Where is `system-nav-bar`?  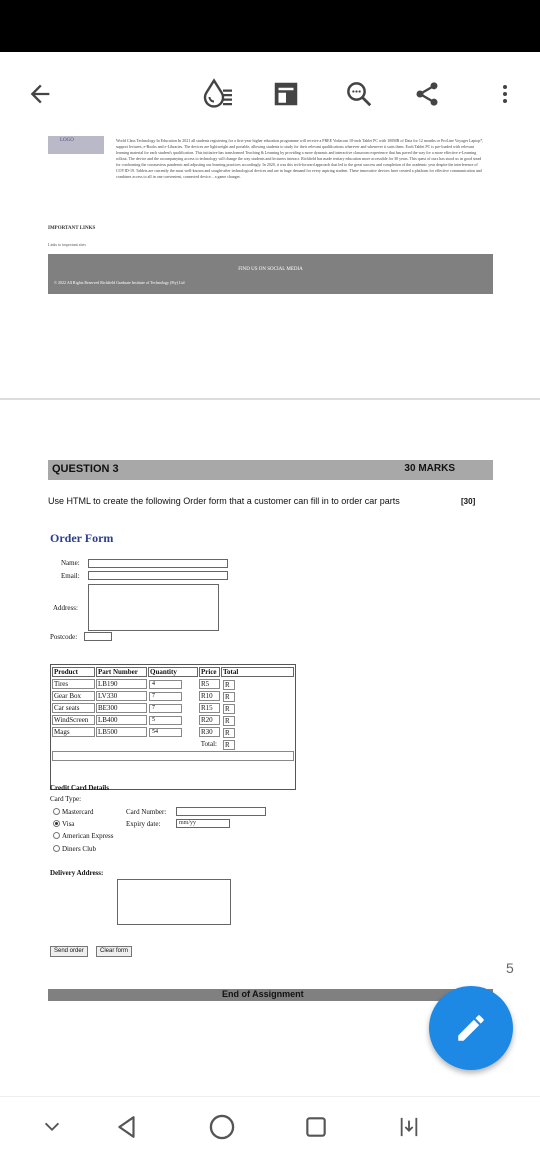 system-nav-bar is located at coordinates (270, 1125).